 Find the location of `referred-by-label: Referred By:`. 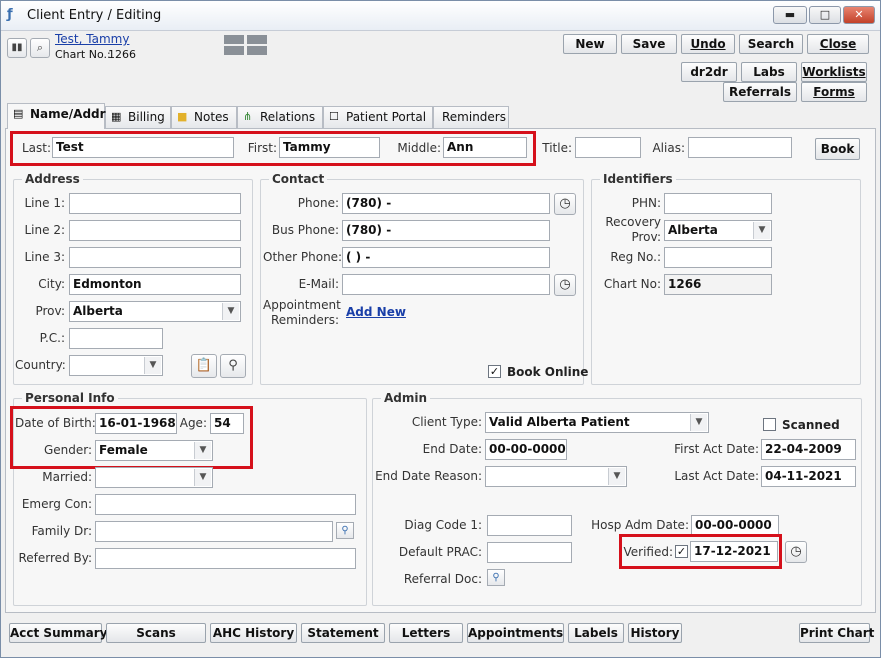

referred-by-label: Referred By: is located at coordinates (55, 558).